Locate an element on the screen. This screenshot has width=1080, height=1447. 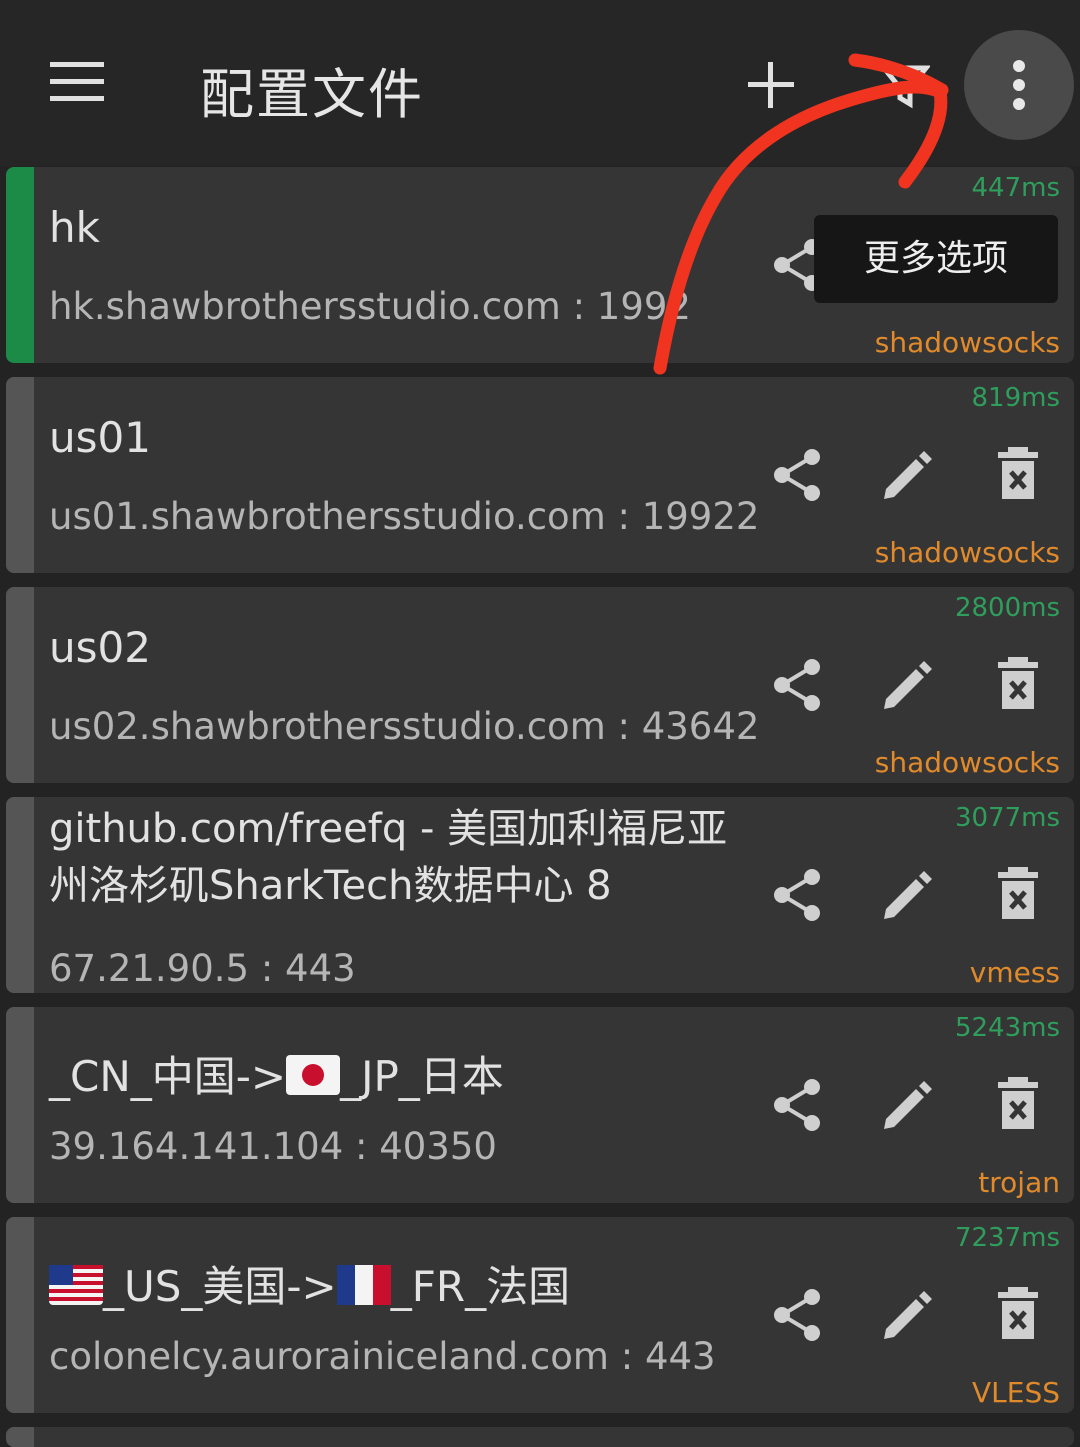
profile-address: hk.shawbrothersstudio.com : 1992 is located at coordinates (370, 306).